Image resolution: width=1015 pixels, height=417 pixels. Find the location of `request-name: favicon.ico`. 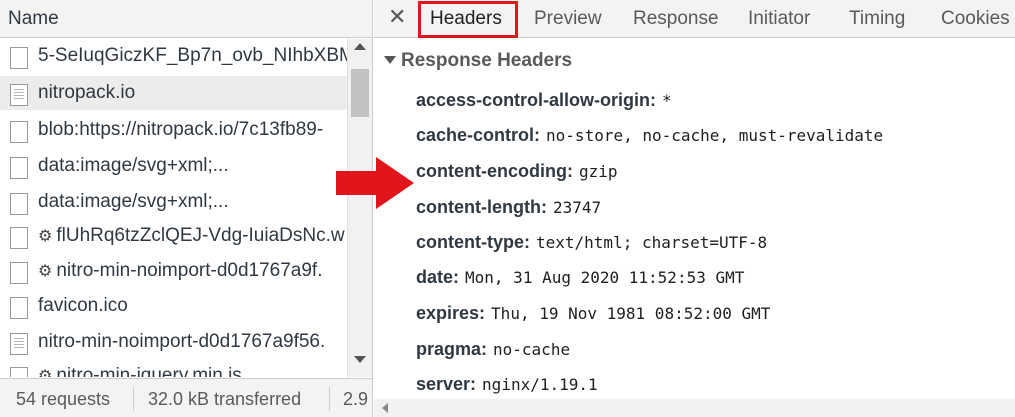

request-name: favicon.ico is located at coordinates (83, 305).